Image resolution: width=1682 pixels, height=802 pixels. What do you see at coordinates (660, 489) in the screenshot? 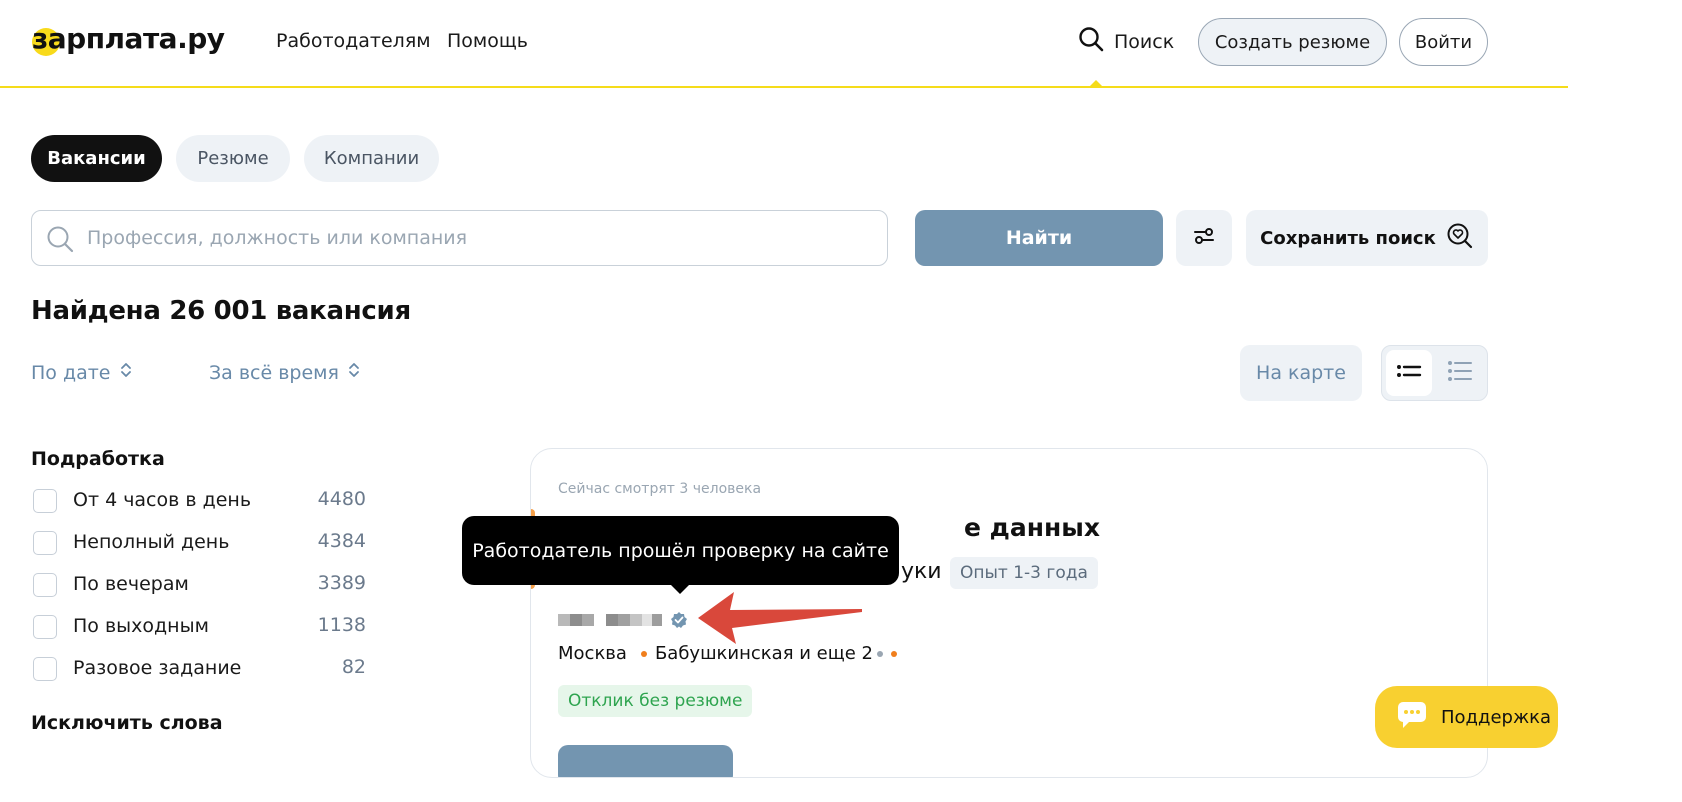
I see `viewers-count: Сейчас смотрят 3 человека` at bounding box center [660, 489].